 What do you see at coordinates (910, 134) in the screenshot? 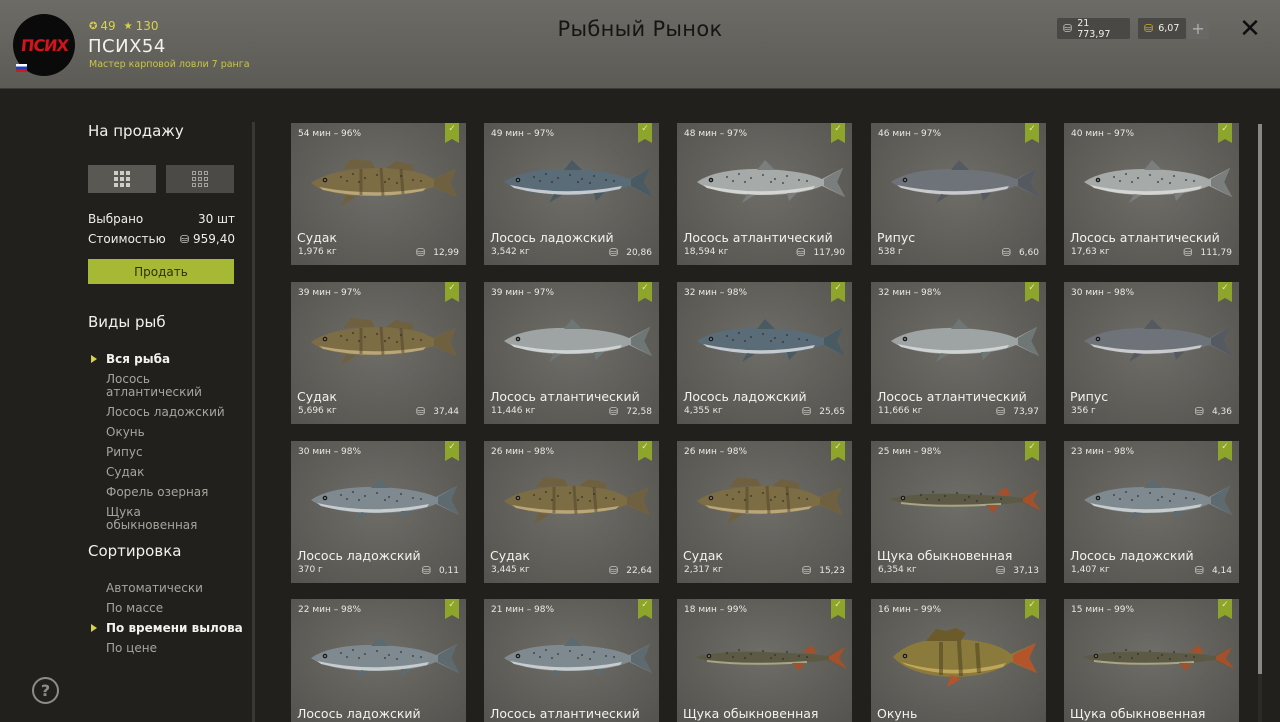
I see `fish-catch-meta: 46 мин – 97%` at bounding box center [910, 134].